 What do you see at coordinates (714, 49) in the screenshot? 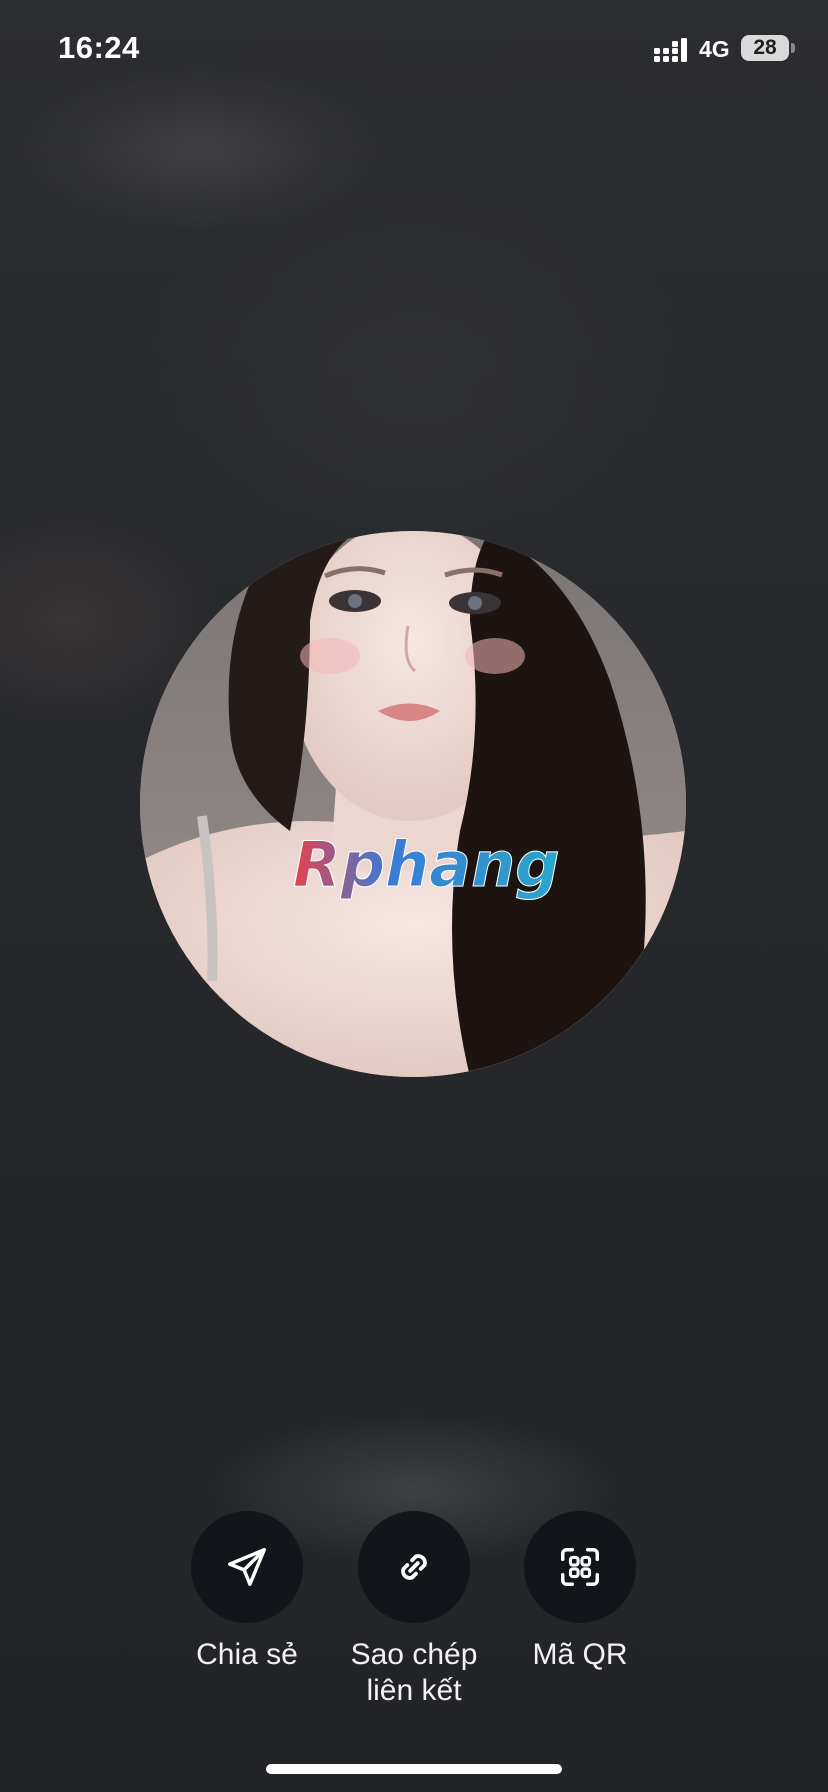
I see `network-type: 4G` at bounding box center [714, 49].